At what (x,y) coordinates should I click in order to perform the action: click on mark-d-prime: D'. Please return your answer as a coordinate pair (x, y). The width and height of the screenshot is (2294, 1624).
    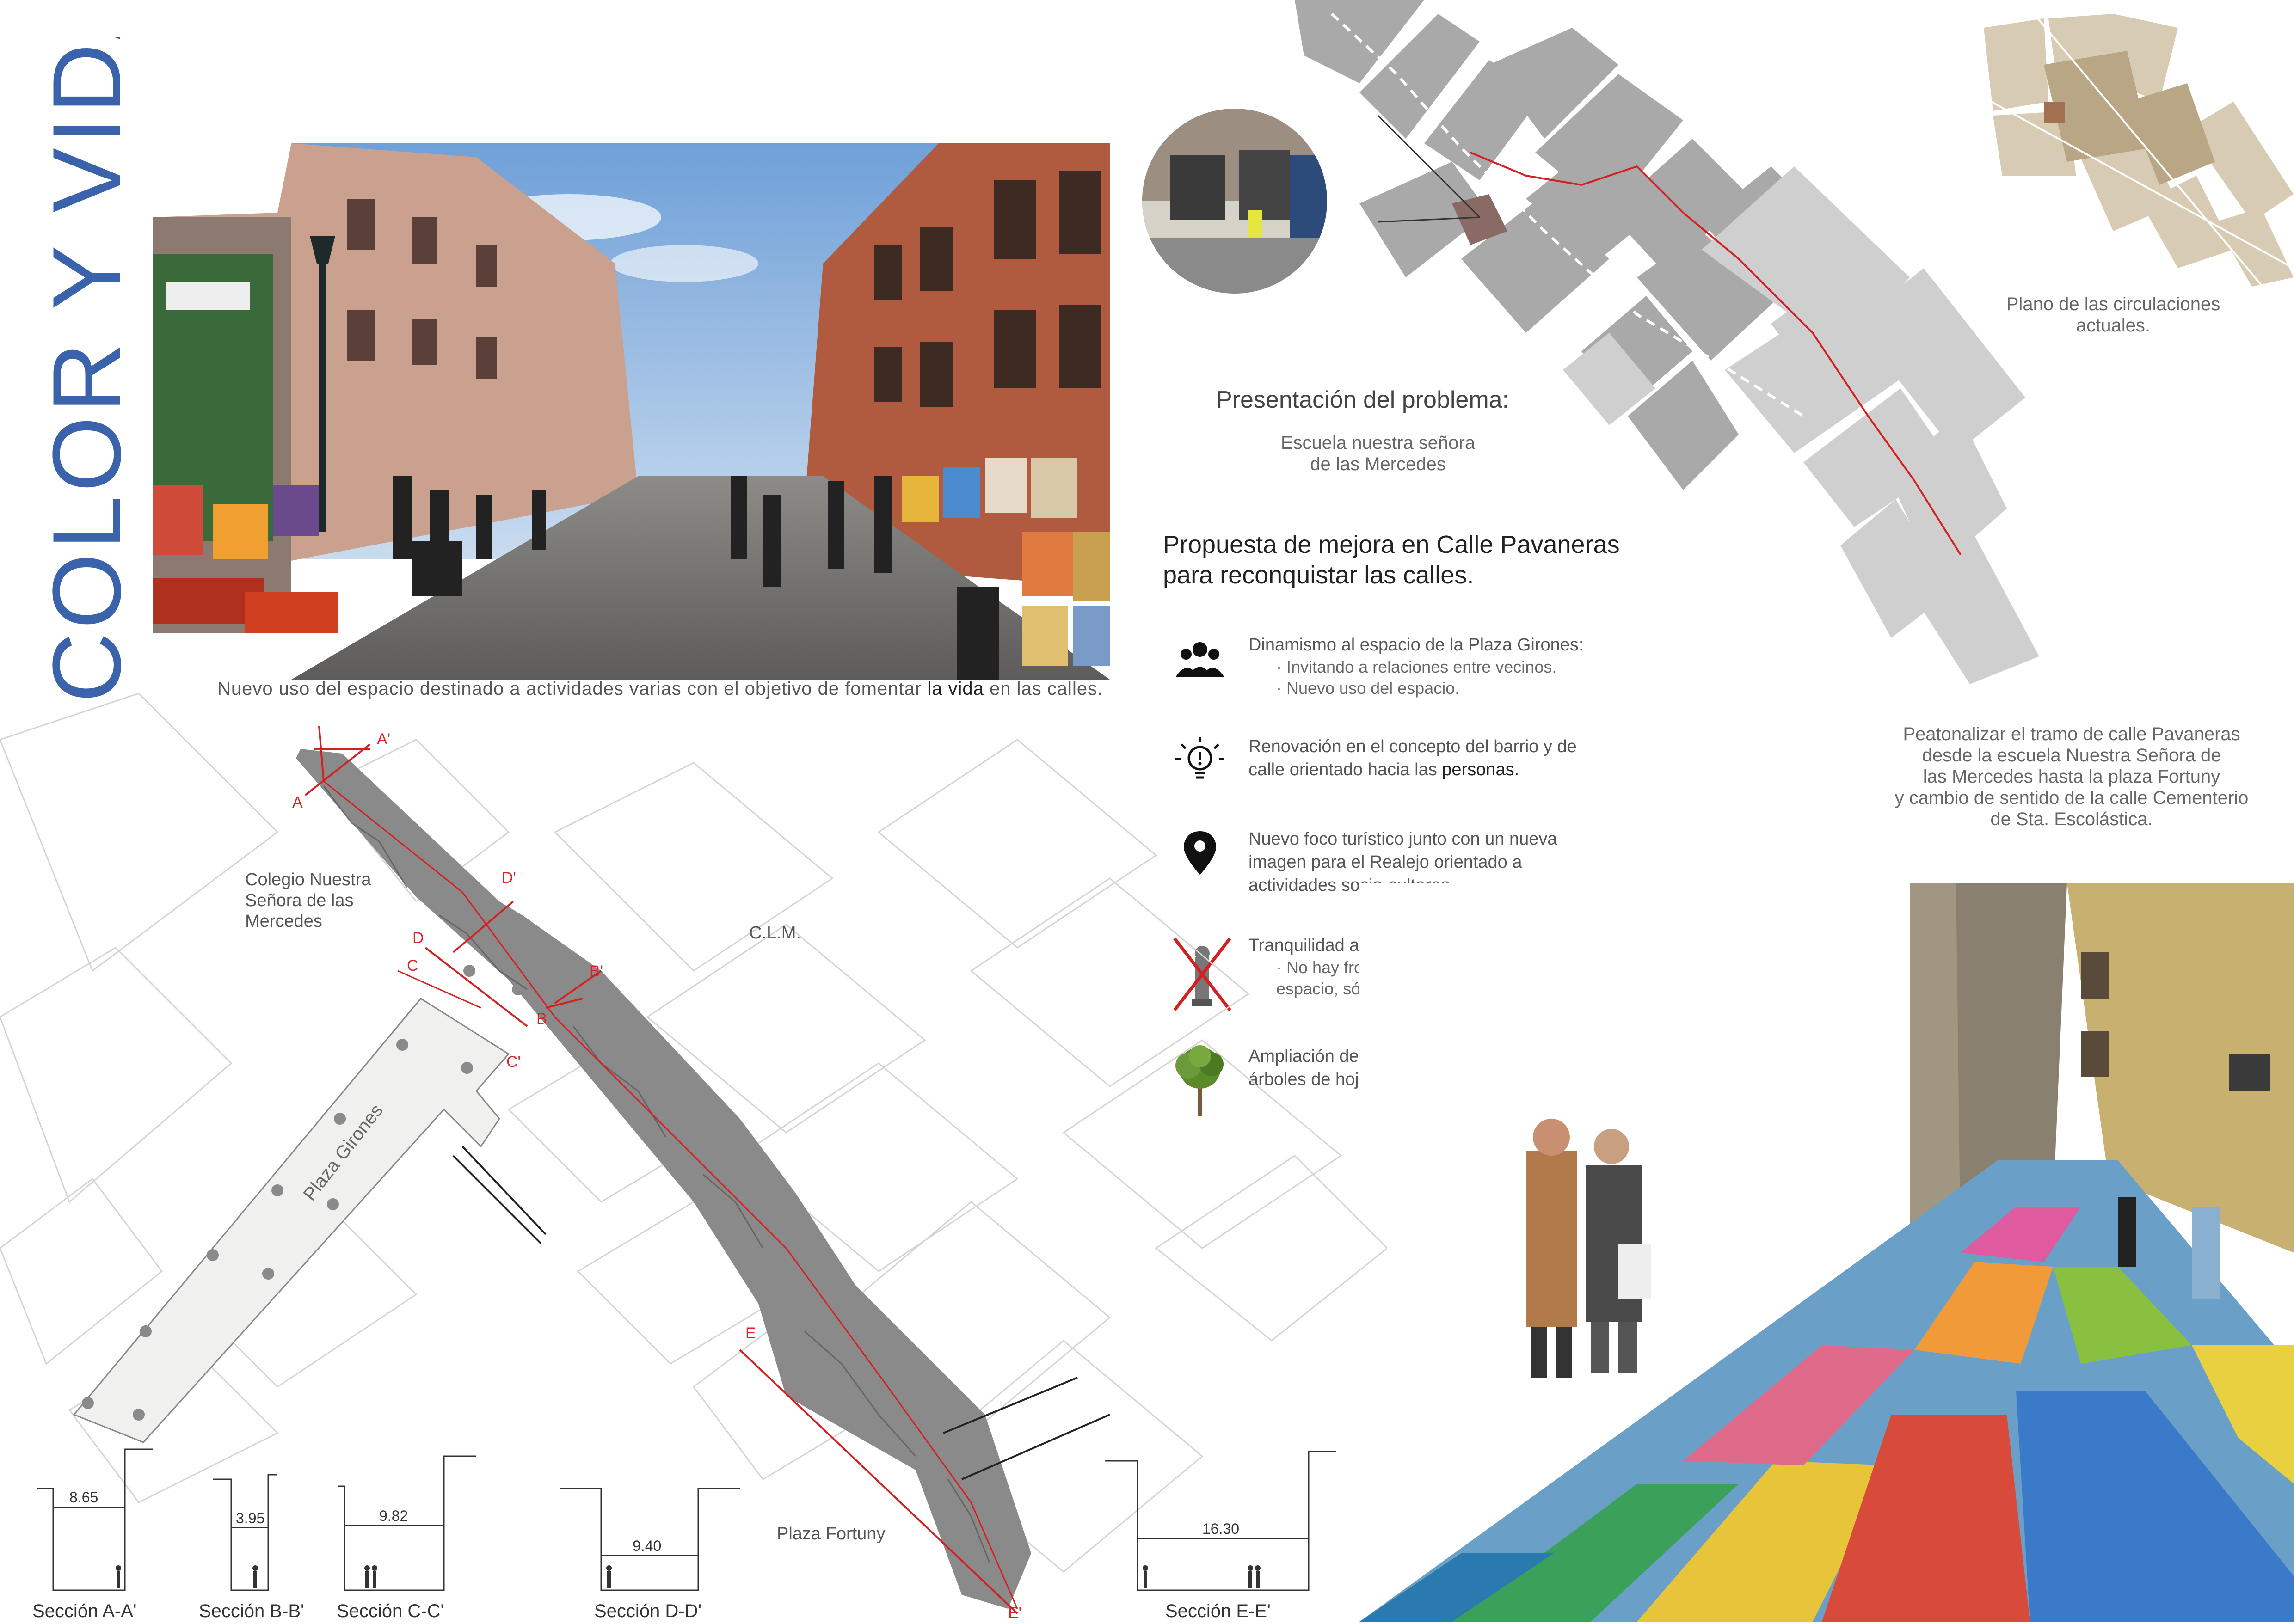
    Looking at the image, I should click on (509, 878).